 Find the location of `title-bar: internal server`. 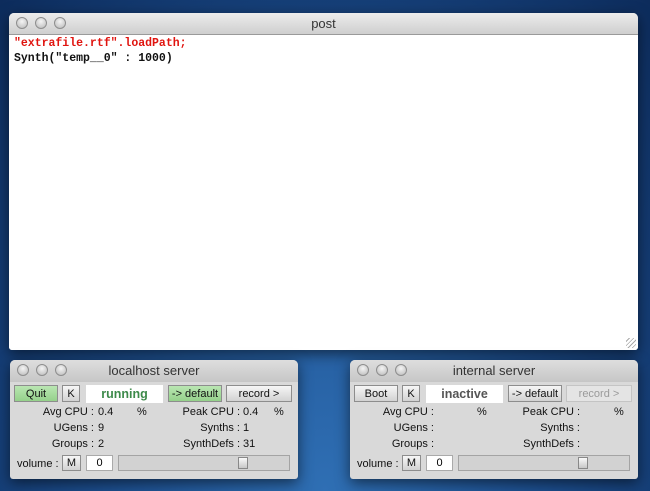

title-bar: internal server is located at coordinates (494, 371).